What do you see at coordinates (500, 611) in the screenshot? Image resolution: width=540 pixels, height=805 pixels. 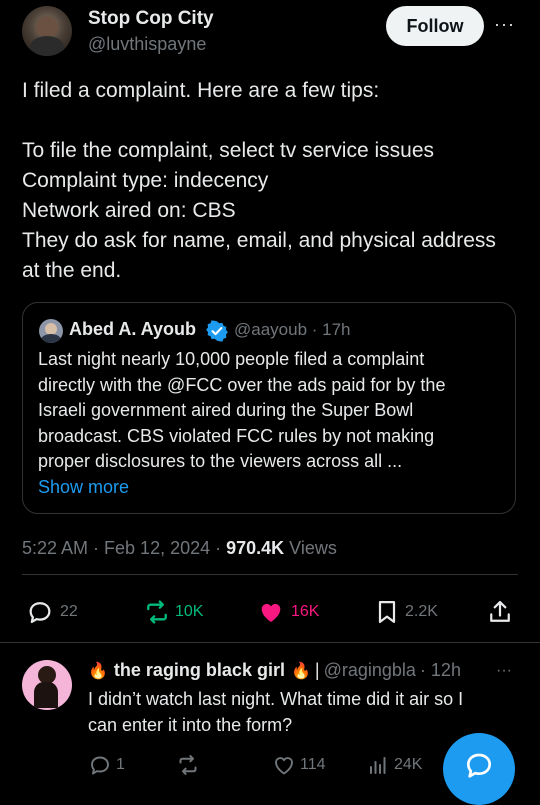 I see `share-icon` at bounding box center [500, 611].